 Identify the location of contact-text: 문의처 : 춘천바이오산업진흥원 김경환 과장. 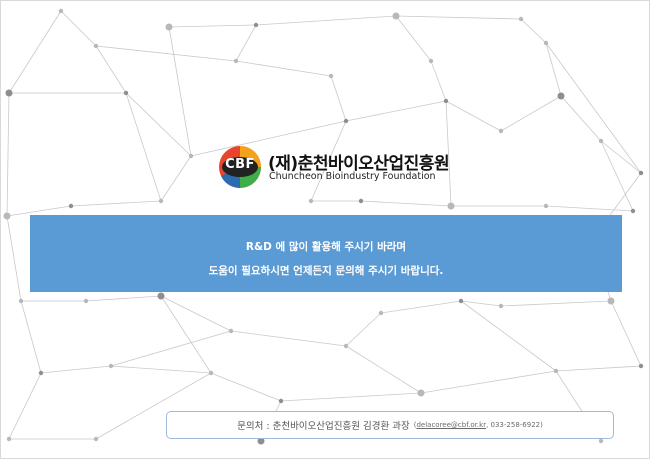
(323, 426).